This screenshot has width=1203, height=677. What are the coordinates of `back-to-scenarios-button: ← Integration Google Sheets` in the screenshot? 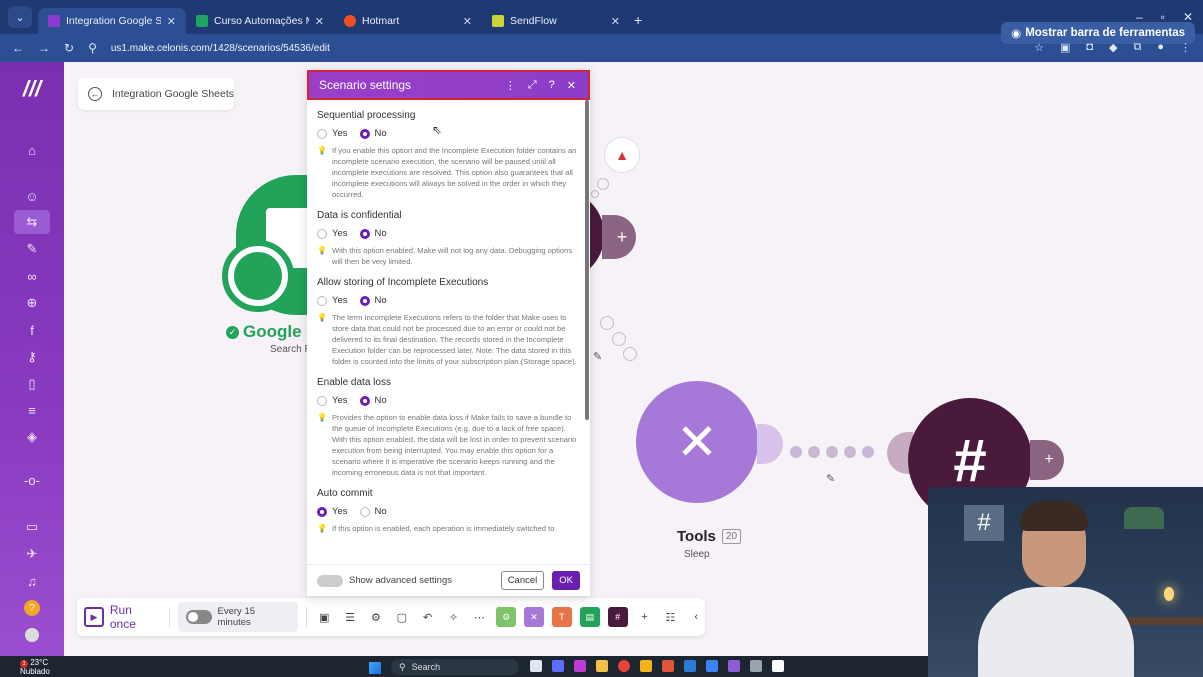 It's located at (156, 94).